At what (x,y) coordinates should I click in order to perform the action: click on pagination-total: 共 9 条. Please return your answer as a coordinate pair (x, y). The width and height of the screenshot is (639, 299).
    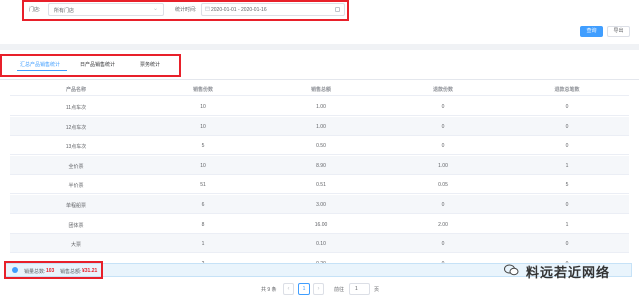
    Looking at the image, I should click on (269, 290).